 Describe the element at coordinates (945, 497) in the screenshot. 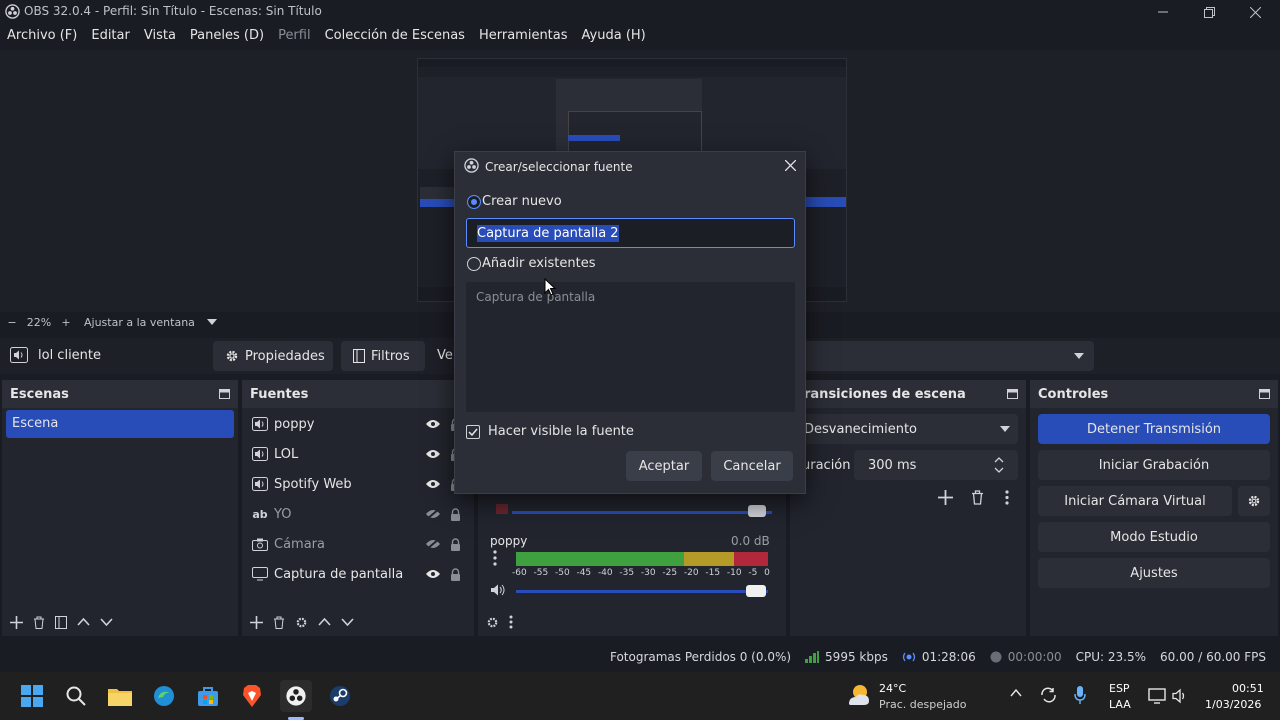

I see `add-transition-button` at that location.